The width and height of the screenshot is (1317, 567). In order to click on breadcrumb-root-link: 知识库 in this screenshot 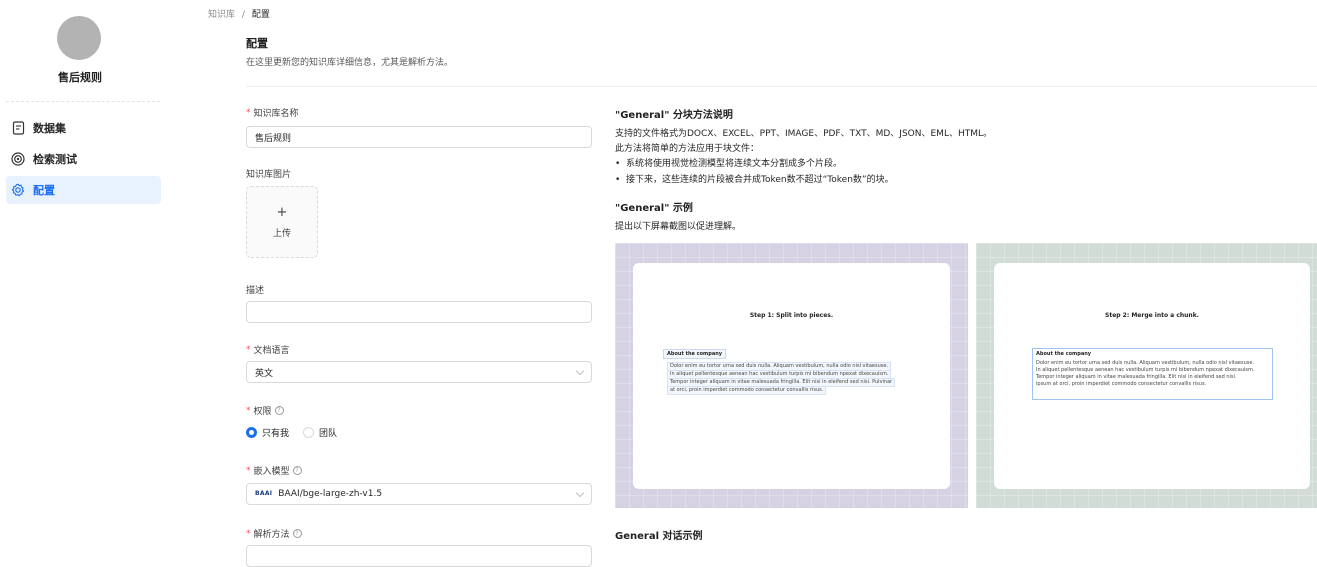, I will do `click(221, 15)`.